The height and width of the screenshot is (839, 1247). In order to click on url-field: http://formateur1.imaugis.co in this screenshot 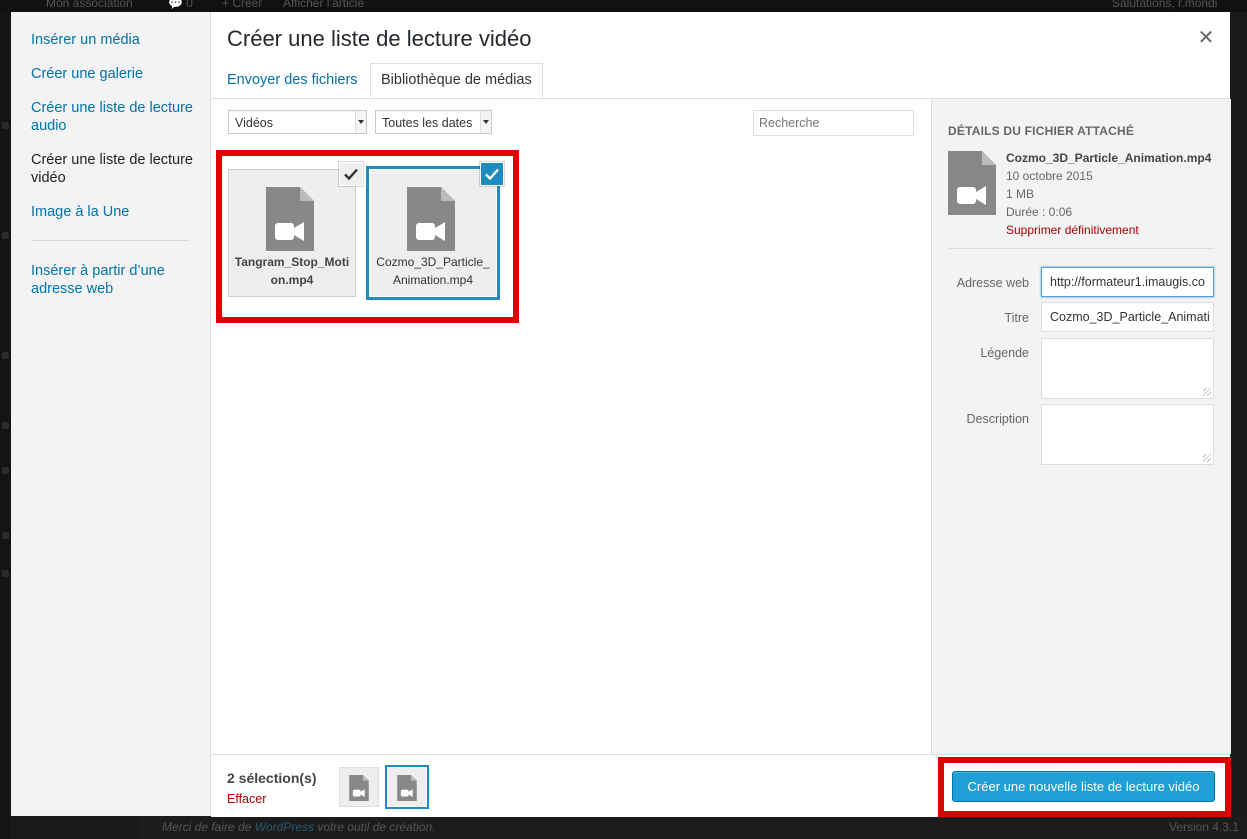, I will do `click(1127, 282)`.